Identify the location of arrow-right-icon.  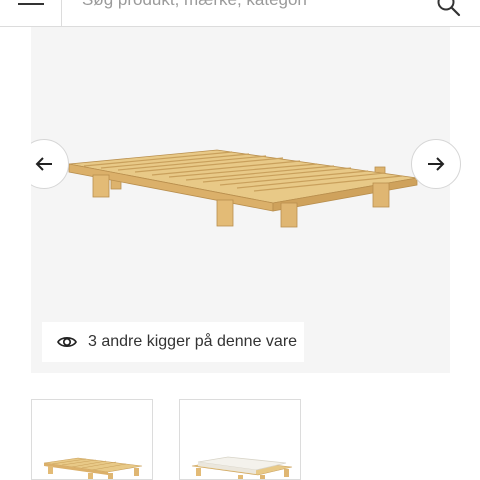
(436, 164).